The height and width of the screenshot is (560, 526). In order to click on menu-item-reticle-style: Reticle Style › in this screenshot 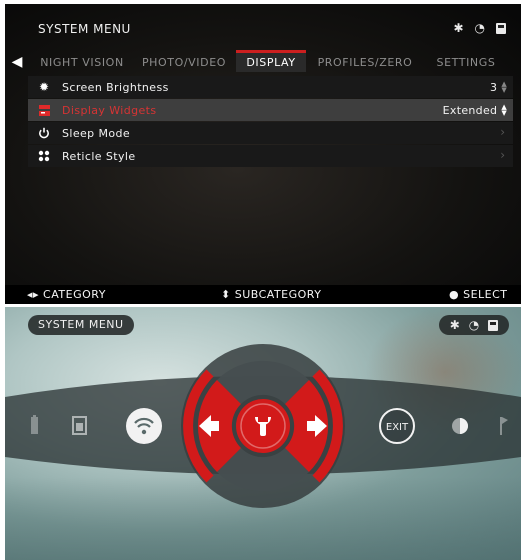, I will do `click(270, 156)`.